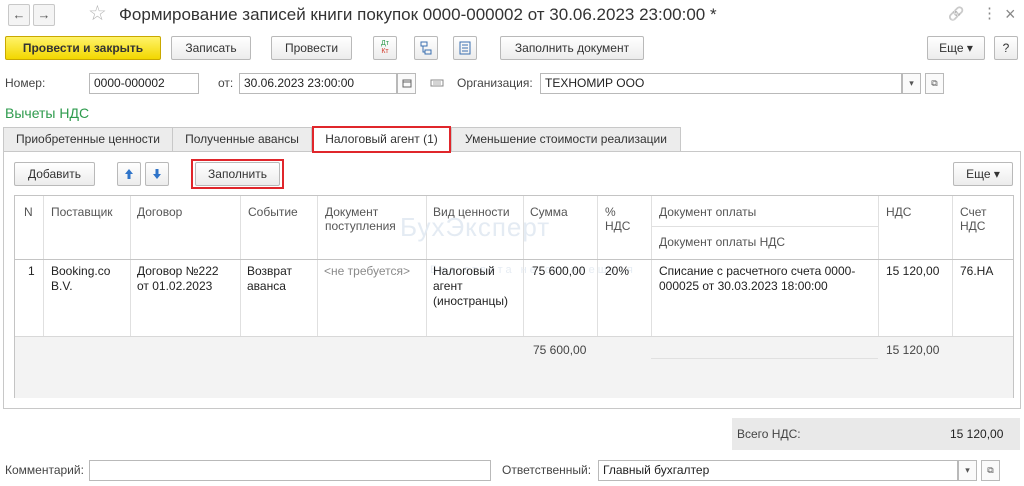  What do you see at coordinates (437, 84) in the screenshot?
I see `print-icon` at bounding box center [437, 84].